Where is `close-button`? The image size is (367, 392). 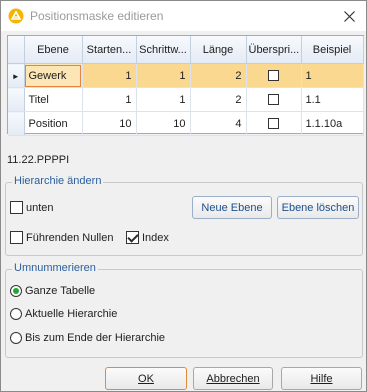 close-button is located at coordinates (349, 16).